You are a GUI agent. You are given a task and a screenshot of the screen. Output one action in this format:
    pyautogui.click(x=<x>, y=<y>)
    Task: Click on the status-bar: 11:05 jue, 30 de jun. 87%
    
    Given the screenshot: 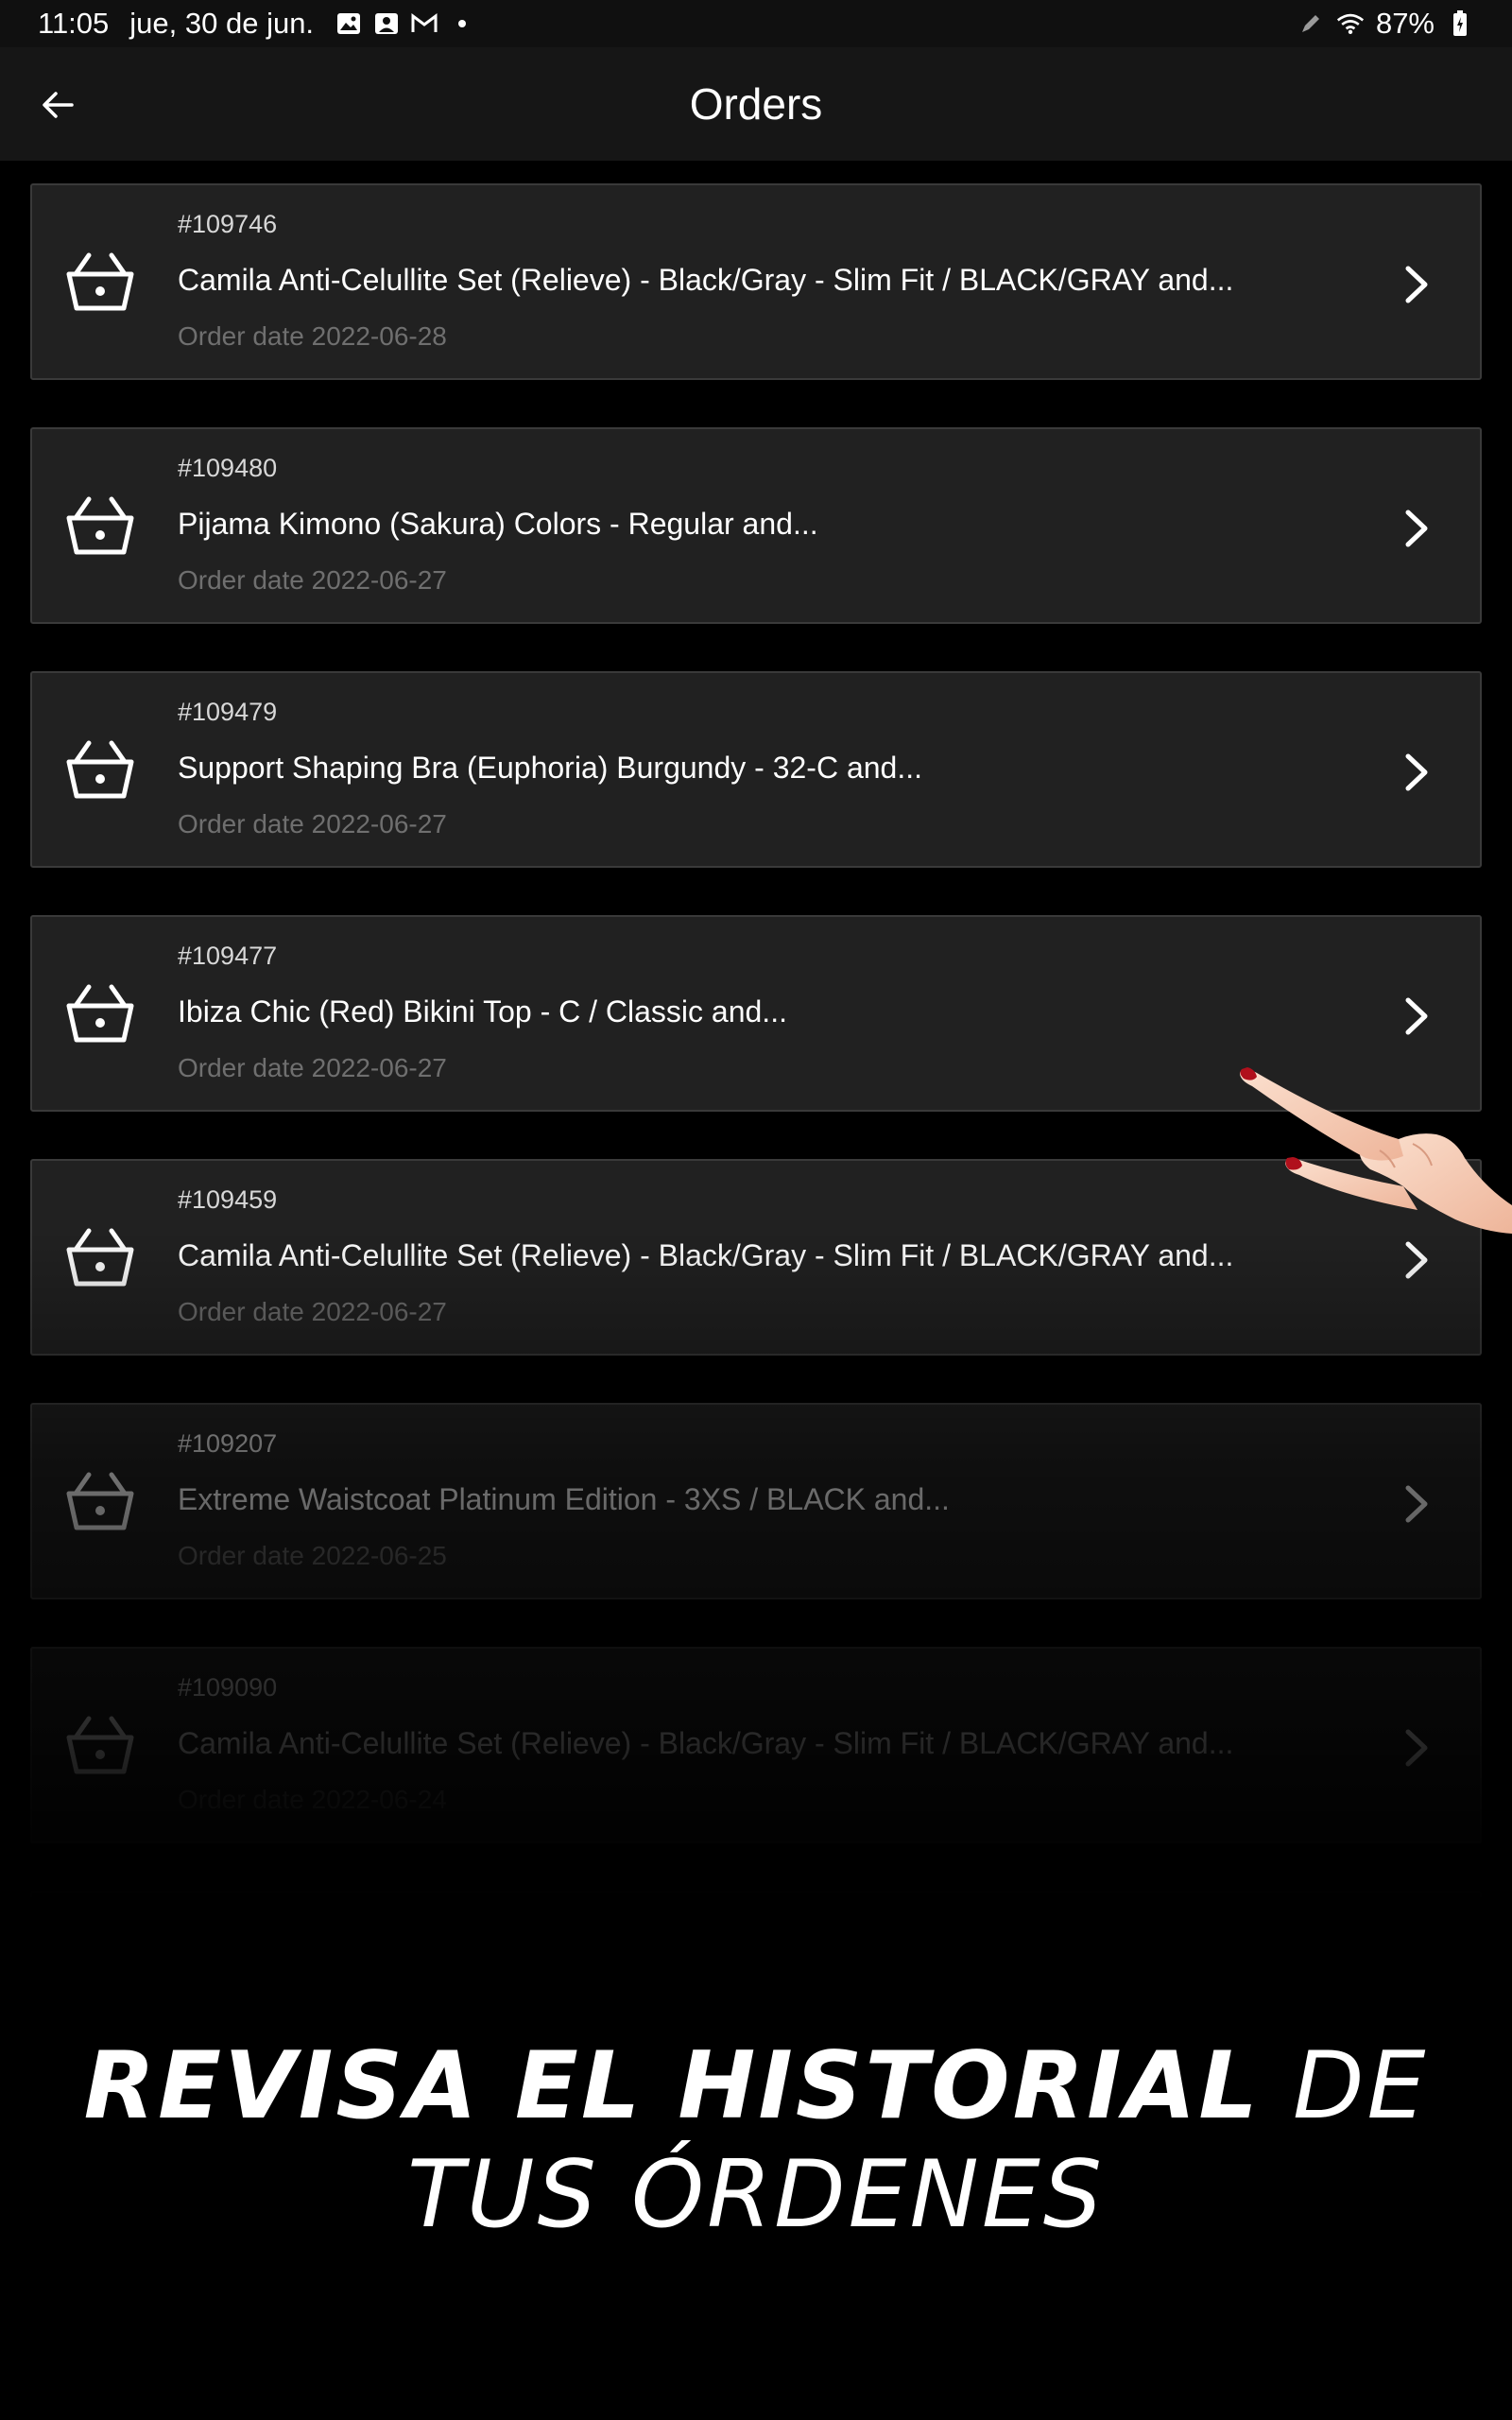 What is the action you would take?
    pyautogui.click(x=756, y=24)
    